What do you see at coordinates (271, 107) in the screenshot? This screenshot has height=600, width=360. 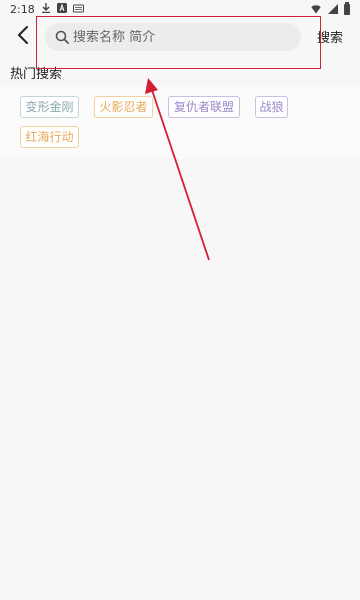 I see `hot-tag-4: 战狼` at bounding box center [271, 107].